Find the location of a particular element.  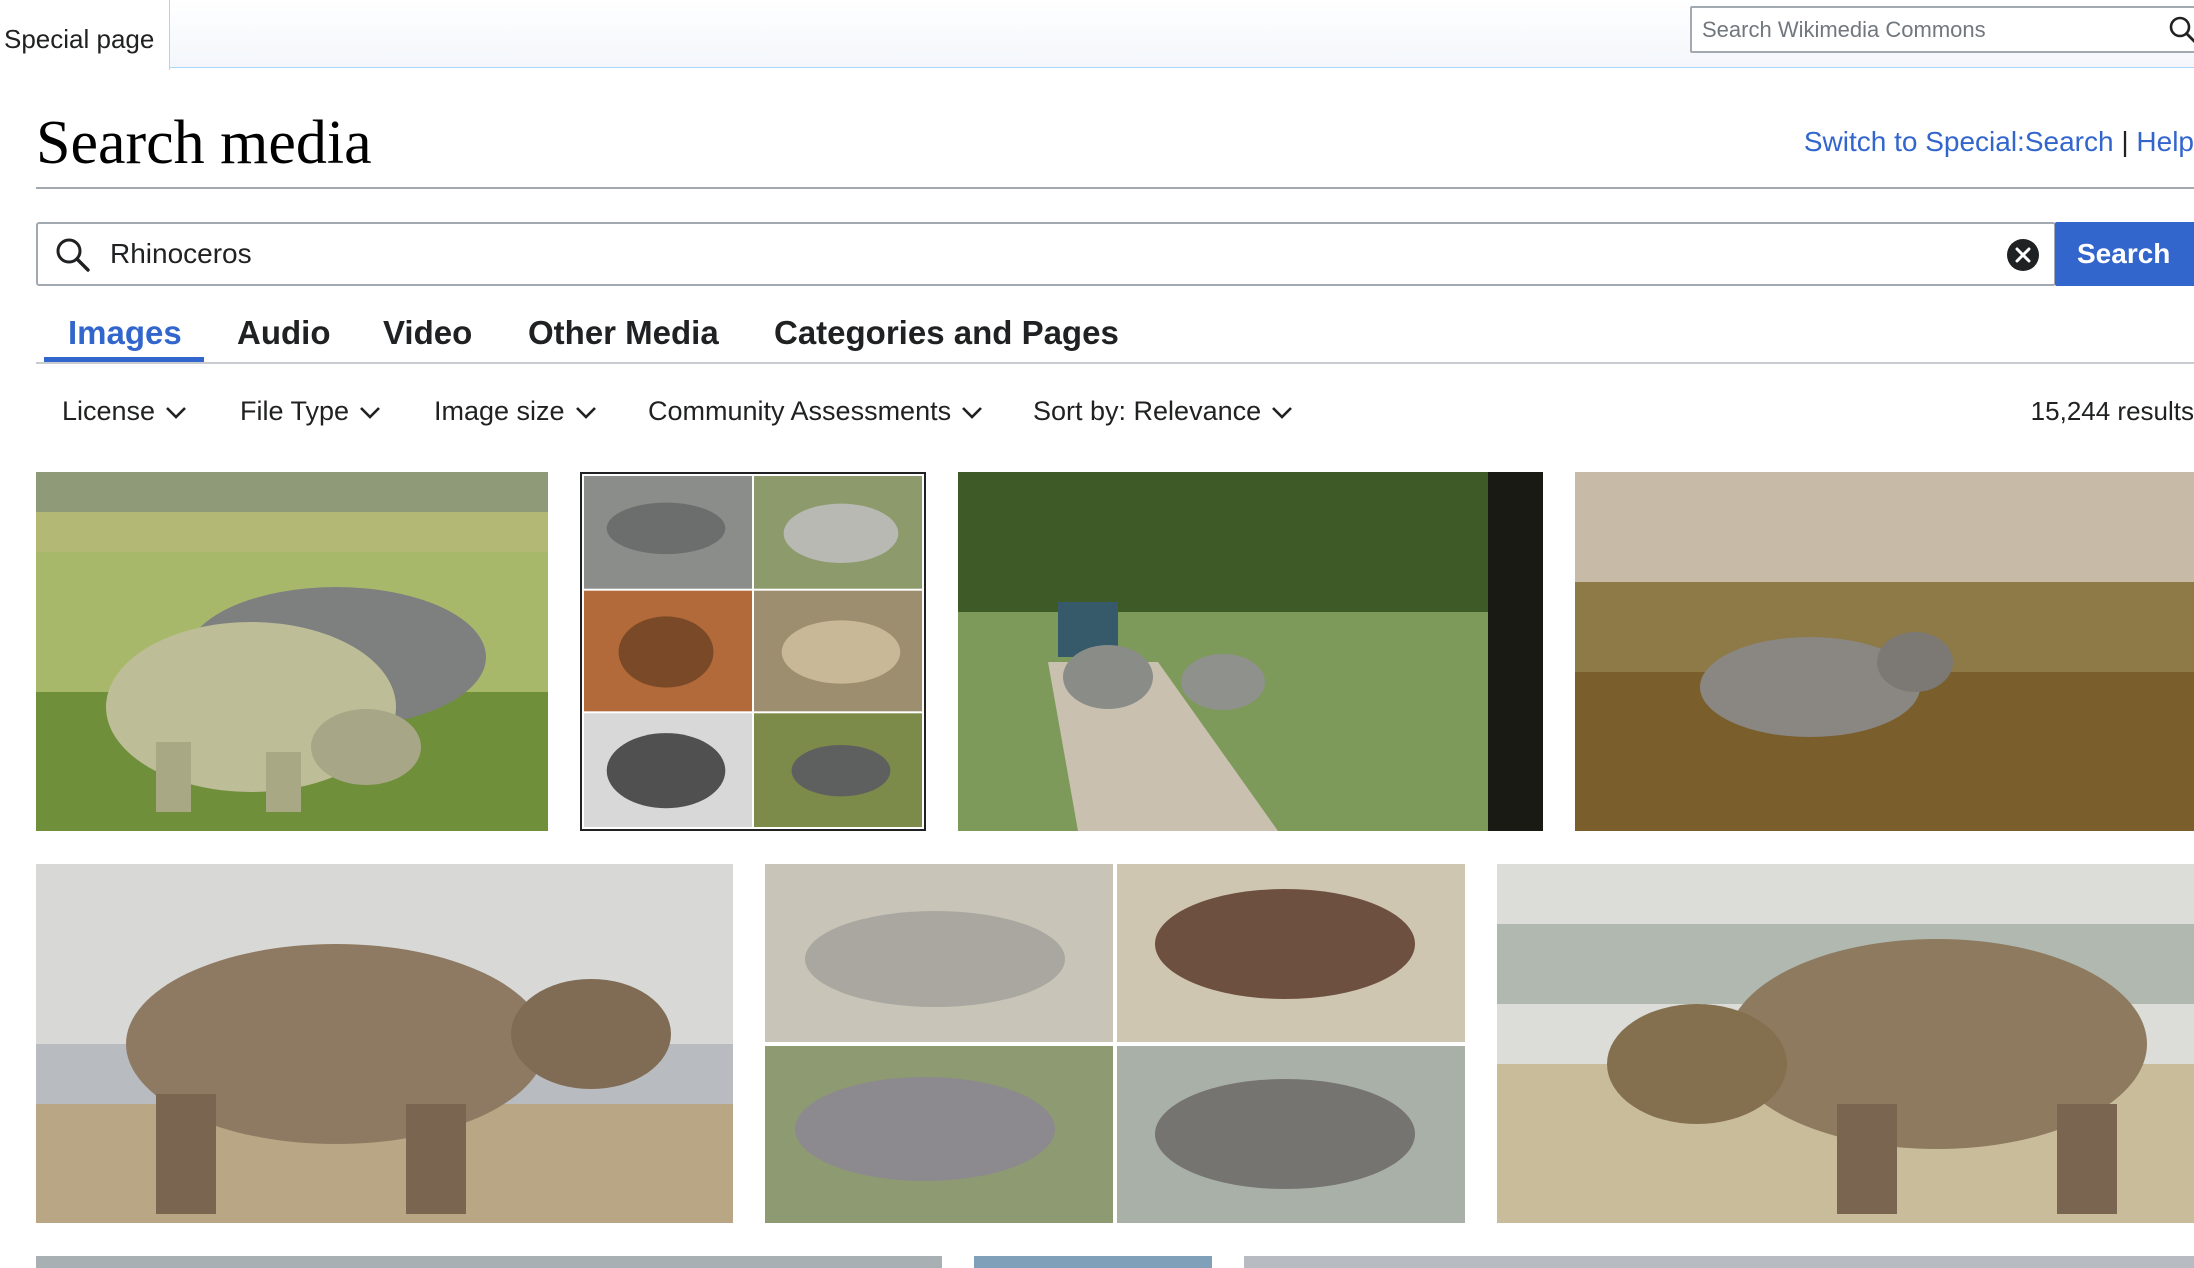

active-tab-indicator is located at coordinates (124, 359).